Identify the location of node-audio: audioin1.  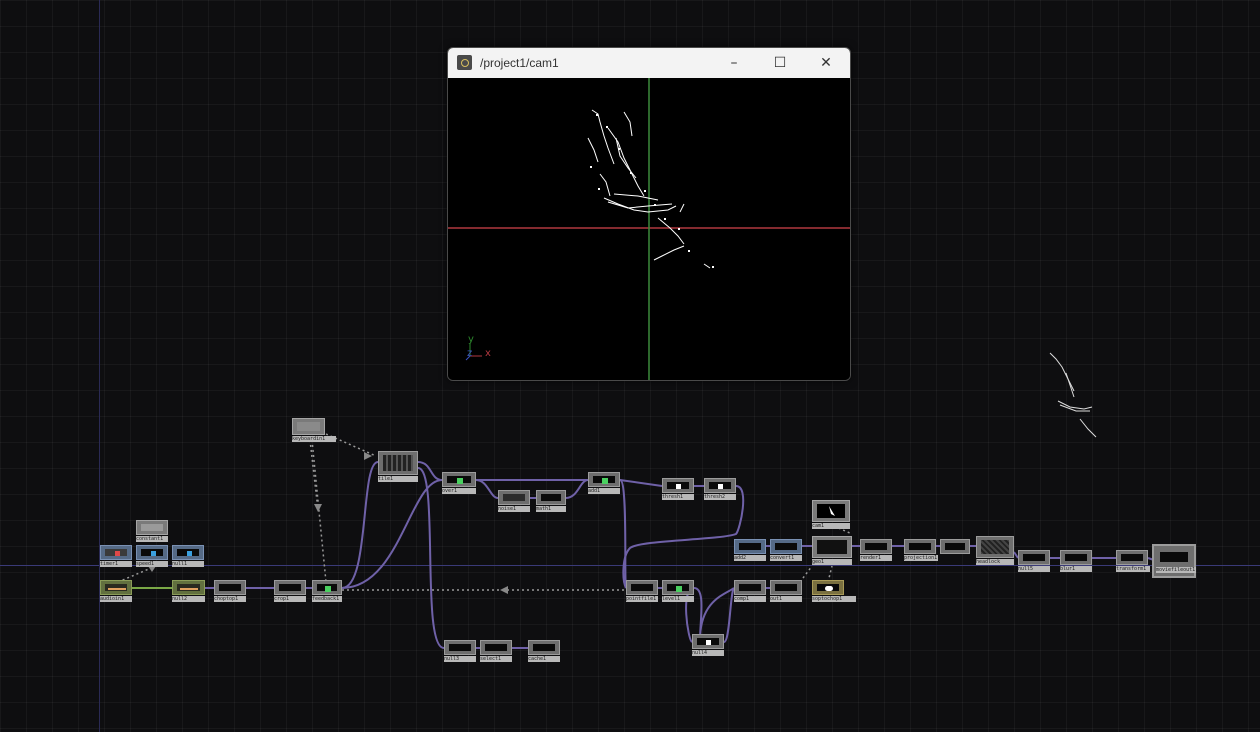
(116, 591).